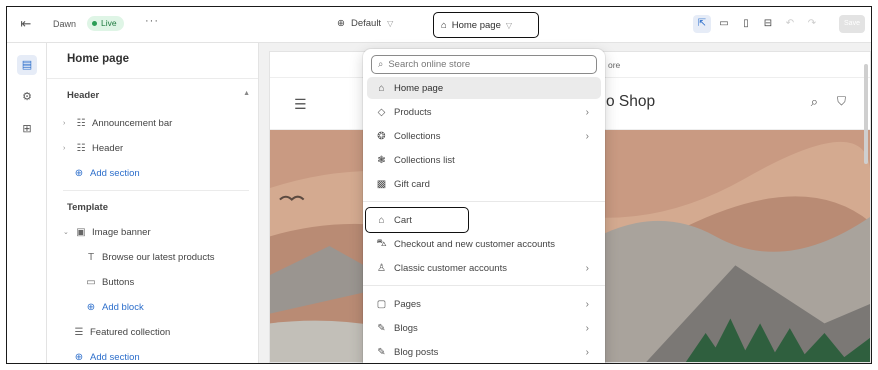 This screenshot has width=878, height=370. Describe the element at coordinates (381, 184) in the screenshot. I see `gift-card-icon: ▩` at that location.